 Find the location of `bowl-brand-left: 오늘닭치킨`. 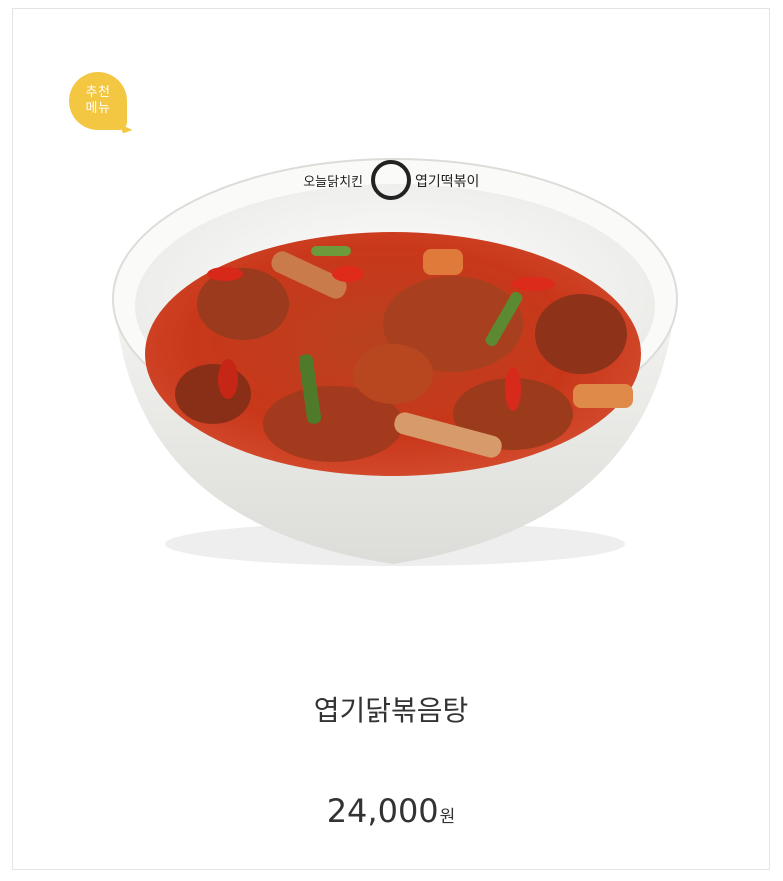

bowl-brand-left: 오늘닭치킨 is located at coordinates (333, 182).